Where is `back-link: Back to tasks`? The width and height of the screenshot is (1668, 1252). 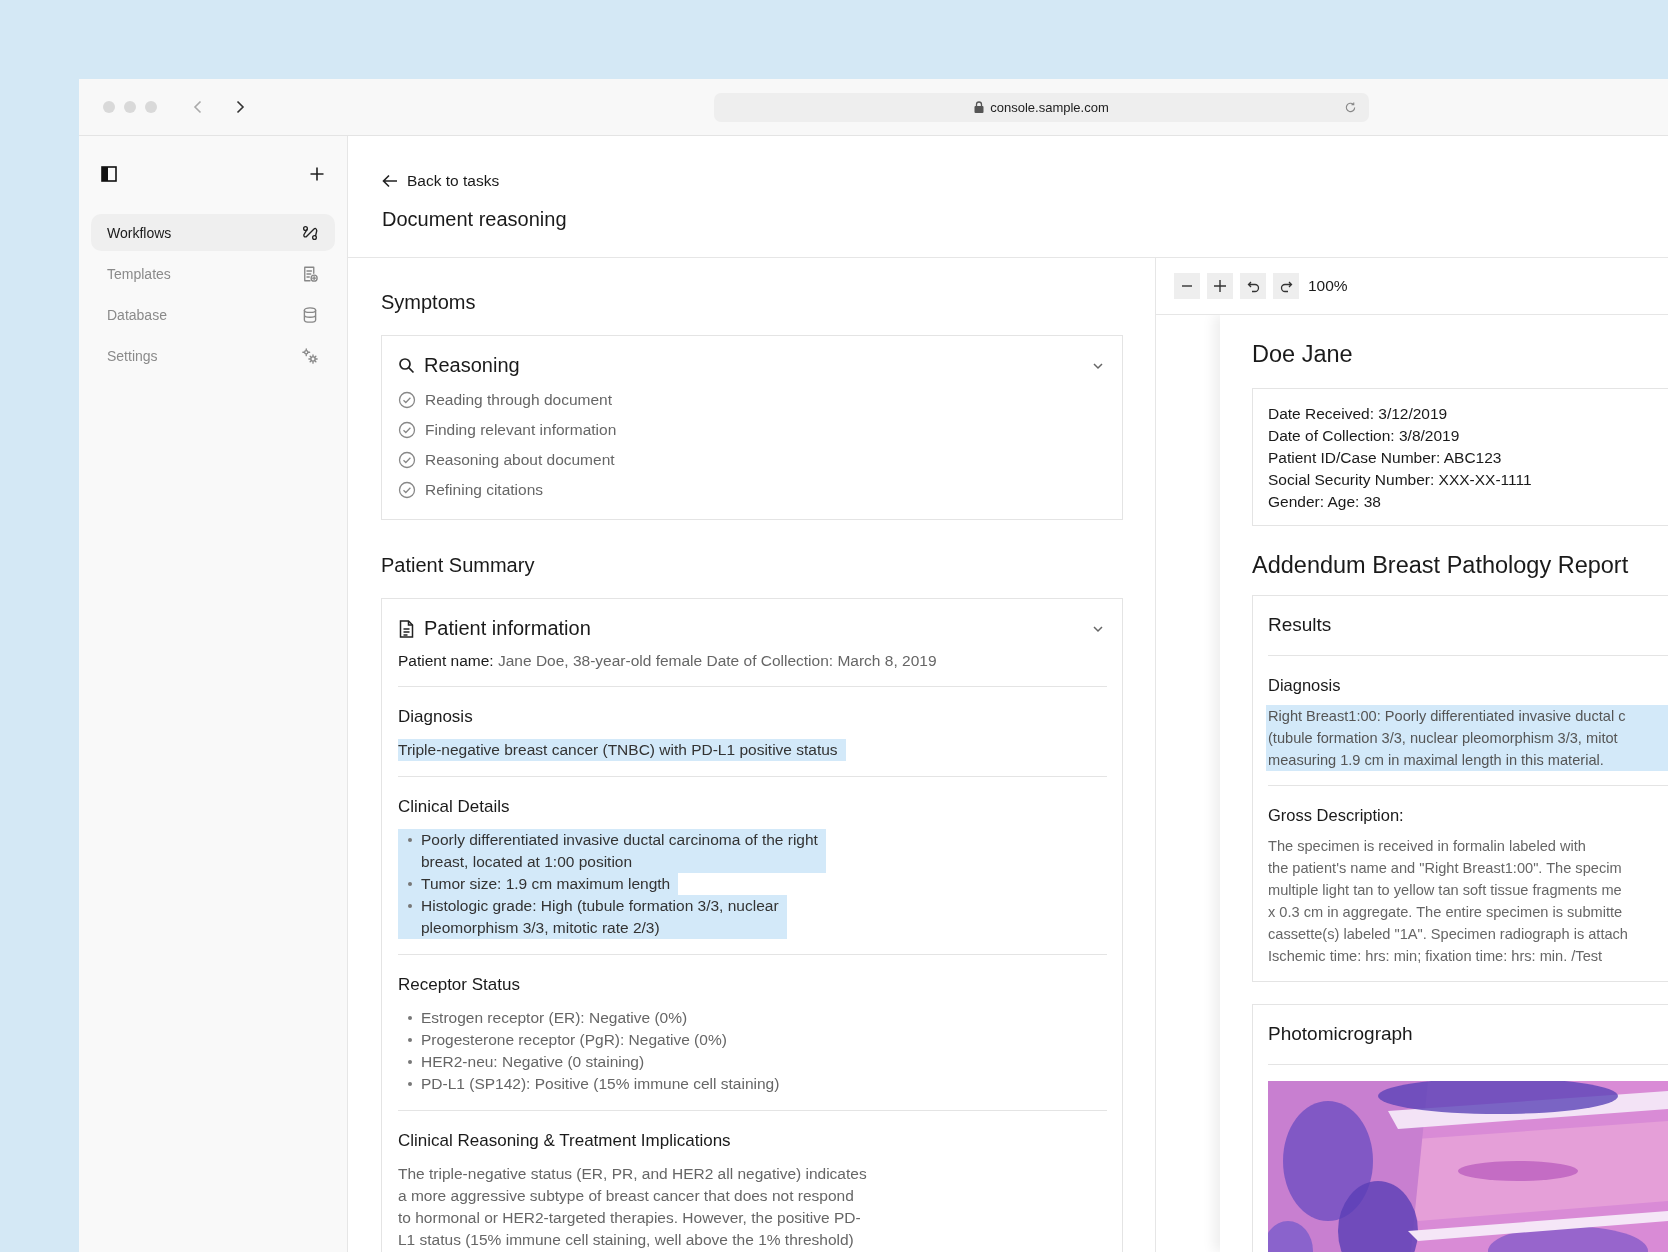 back-link: Back to tasks is located at coordinates (441, 181).